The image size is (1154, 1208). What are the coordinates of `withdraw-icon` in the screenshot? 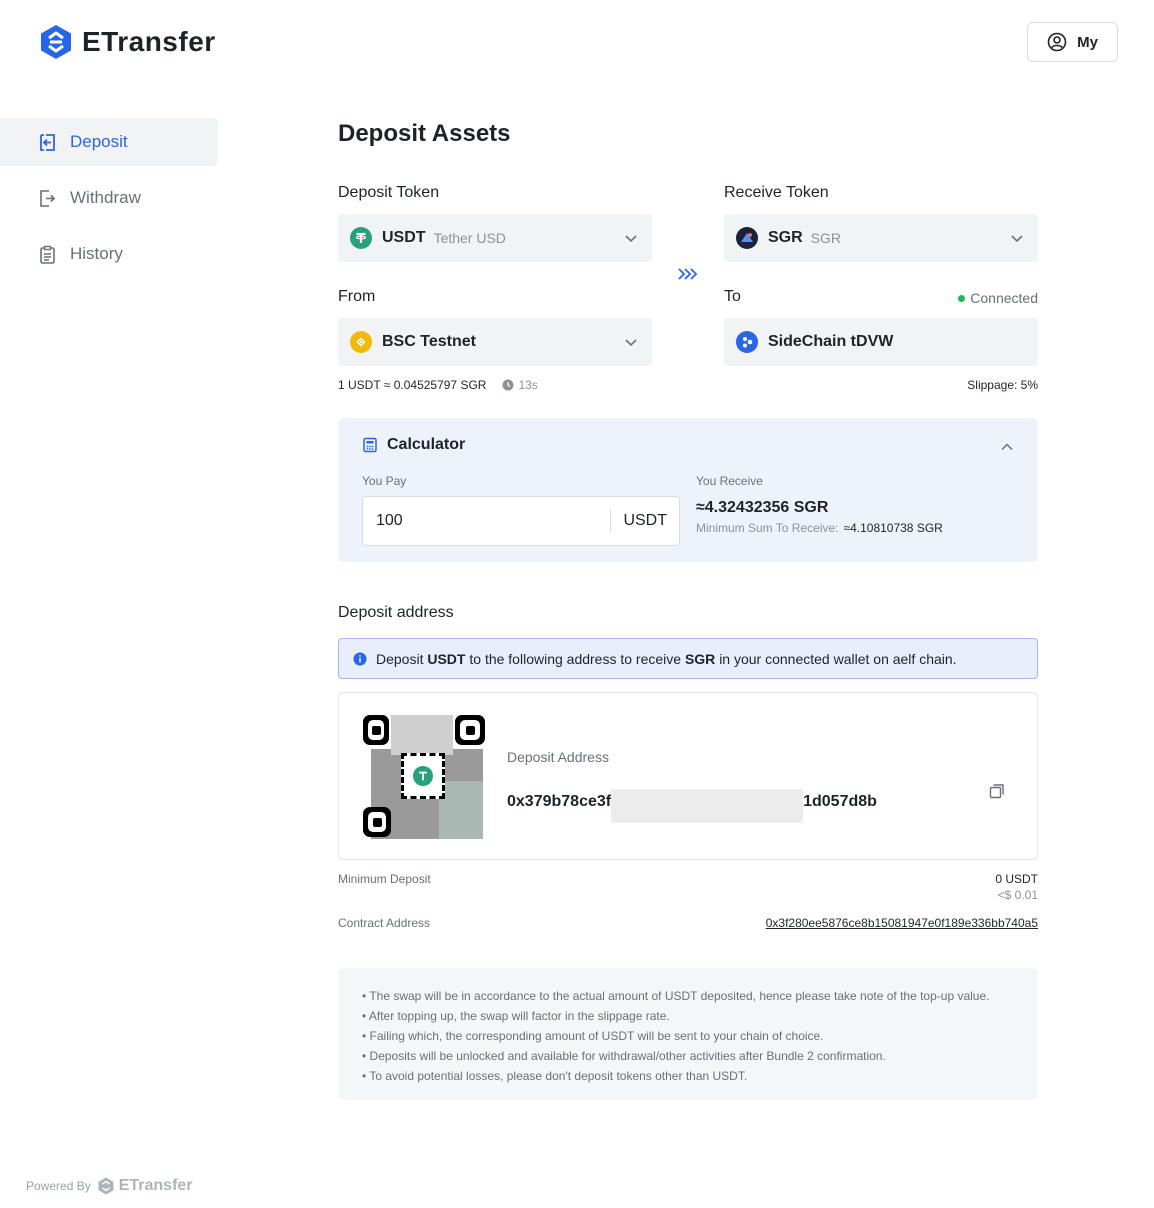 It's located at (47, 198).